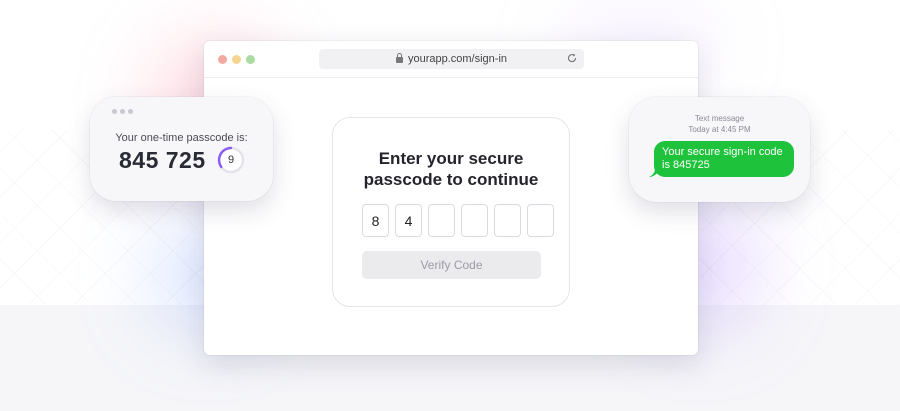  Describe the element at coordinates (408, 220) in the screenshot. I see `passcode-digit-2: 4` at that location.